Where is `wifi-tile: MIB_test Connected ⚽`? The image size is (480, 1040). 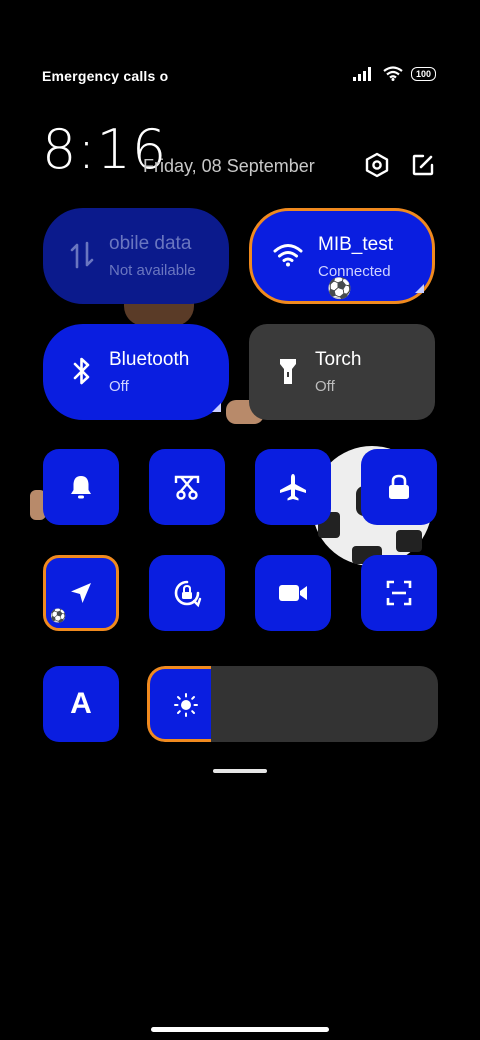
wifi-tile: MIB_test Connected ⚽ is located at coordinates (342, 256).